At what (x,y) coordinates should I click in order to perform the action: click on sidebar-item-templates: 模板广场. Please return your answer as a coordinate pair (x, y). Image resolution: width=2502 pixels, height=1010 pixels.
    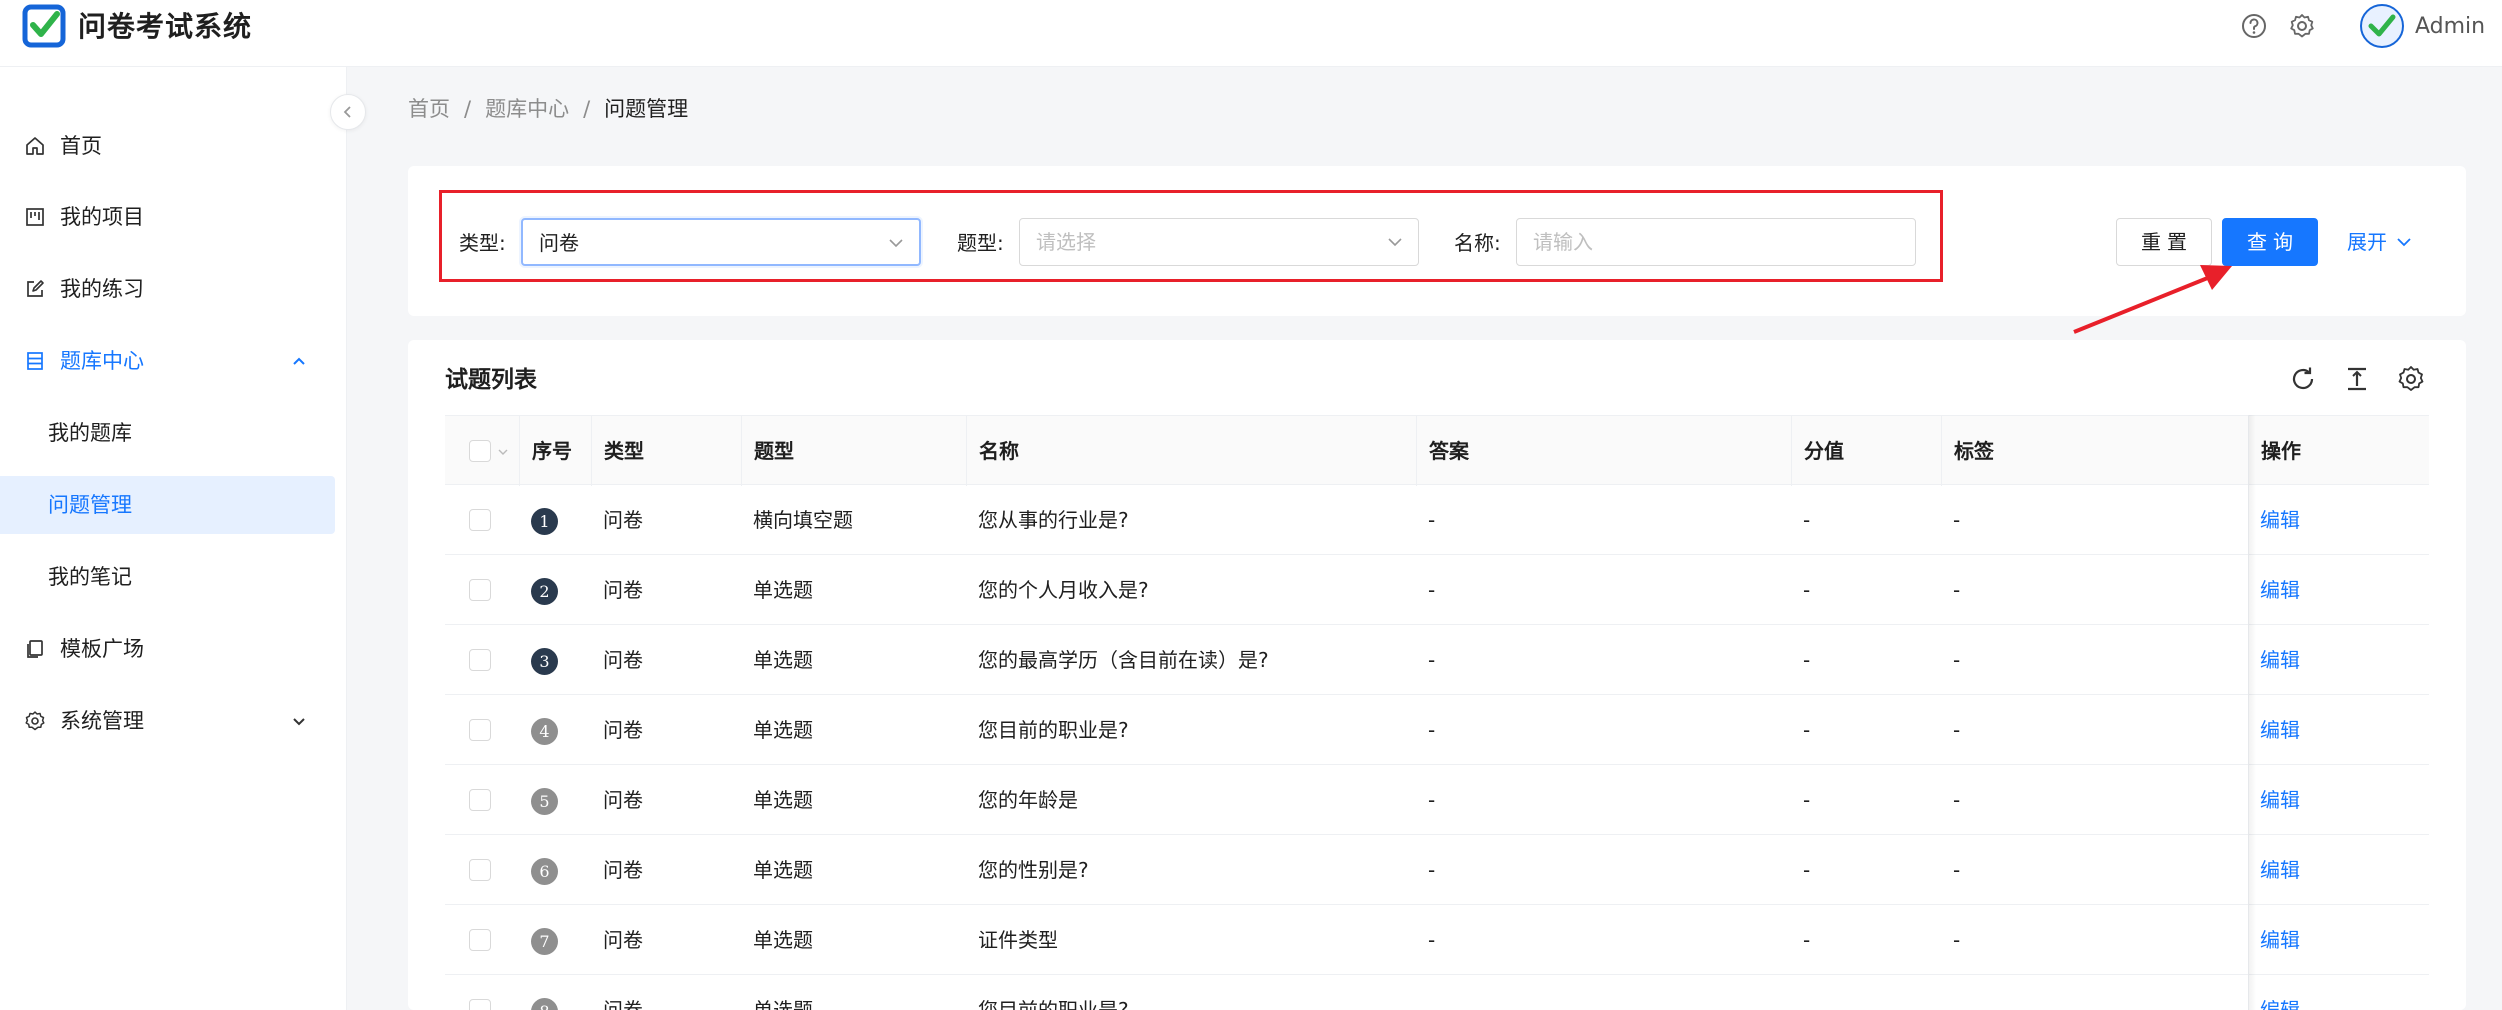
    Looking at the image, I should click on (167, 649).